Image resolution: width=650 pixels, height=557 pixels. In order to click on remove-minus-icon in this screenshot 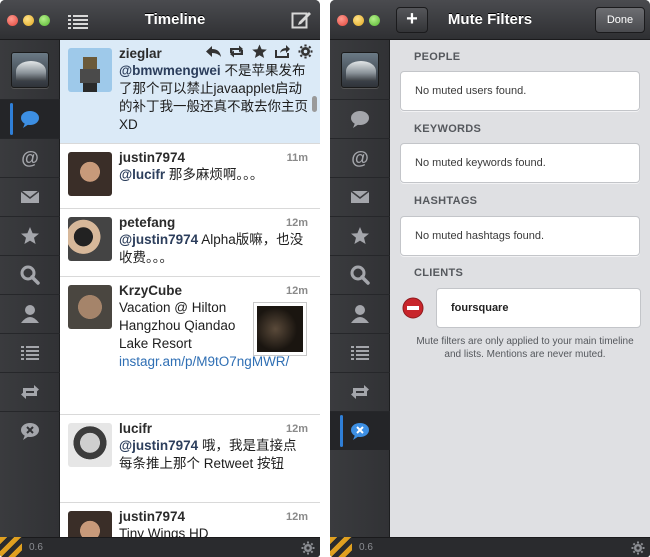, I will do `click(413, 308)`.